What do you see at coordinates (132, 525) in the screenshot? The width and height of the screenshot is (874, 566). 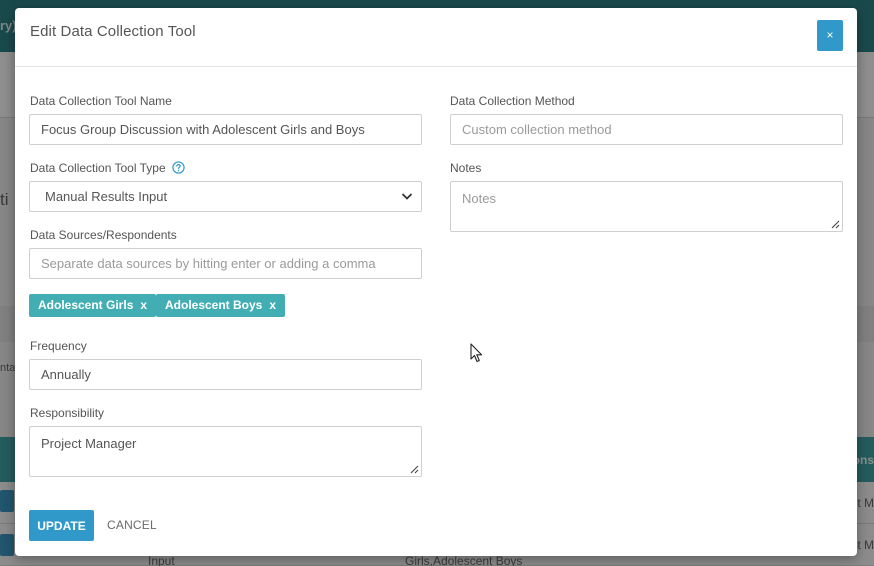 I see `cancel-button: CANCEL` at bounding box center [132, 525].